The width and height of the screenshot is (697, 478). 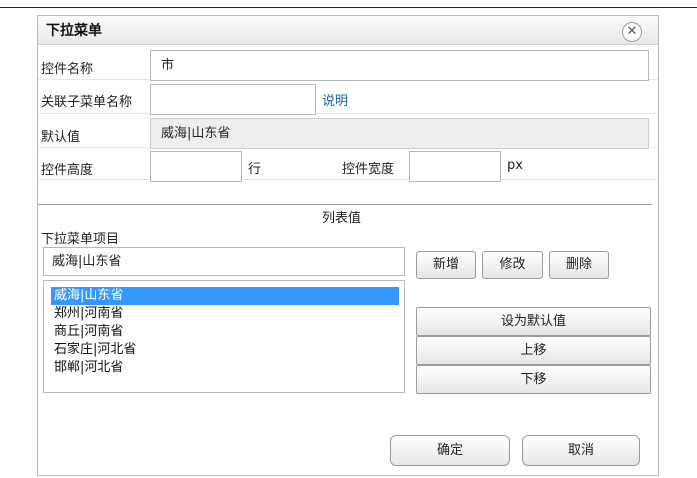 I want to click on control-name-label: 控件名称, so click(x=67, y=69).